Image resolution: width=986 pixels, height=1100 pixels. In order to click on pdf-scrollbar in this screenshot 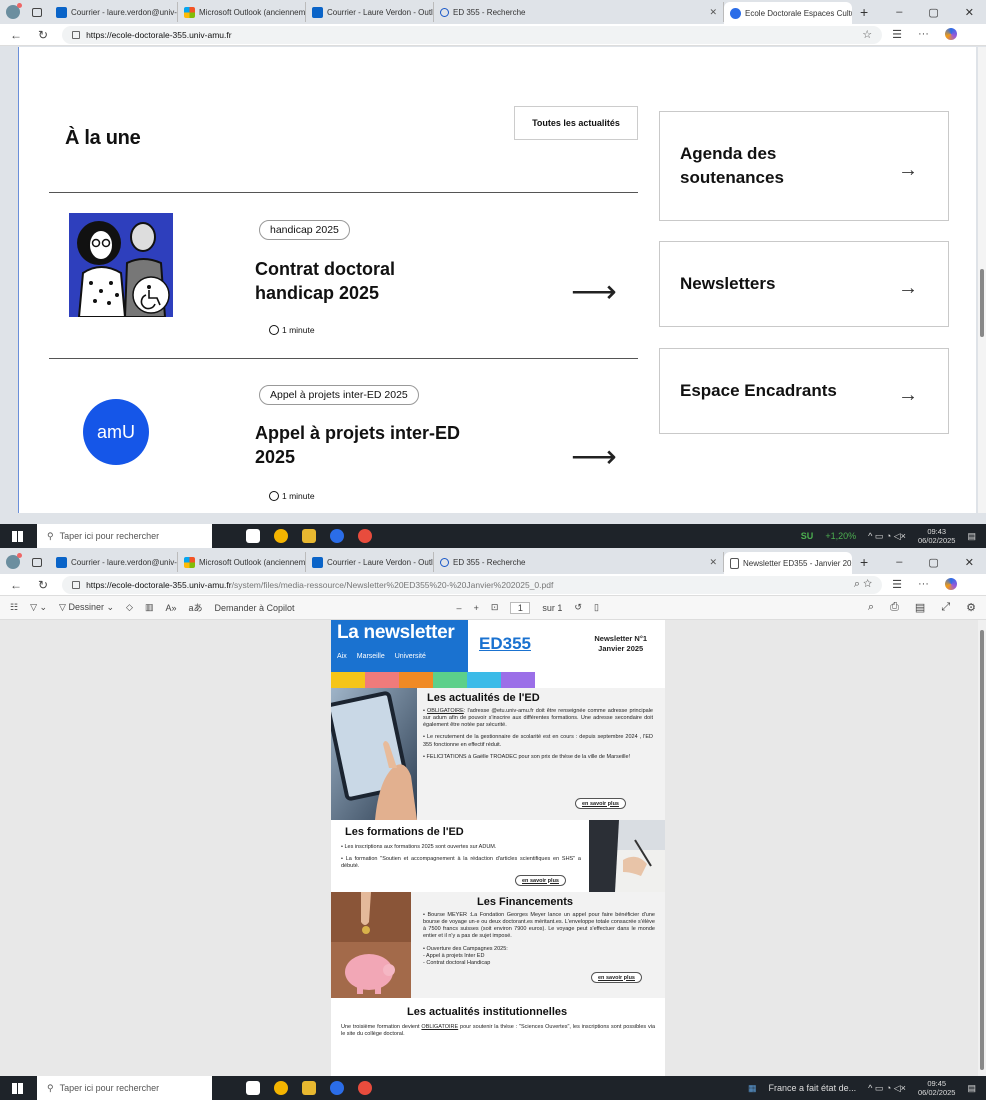, I will do `click(982, 848)`.